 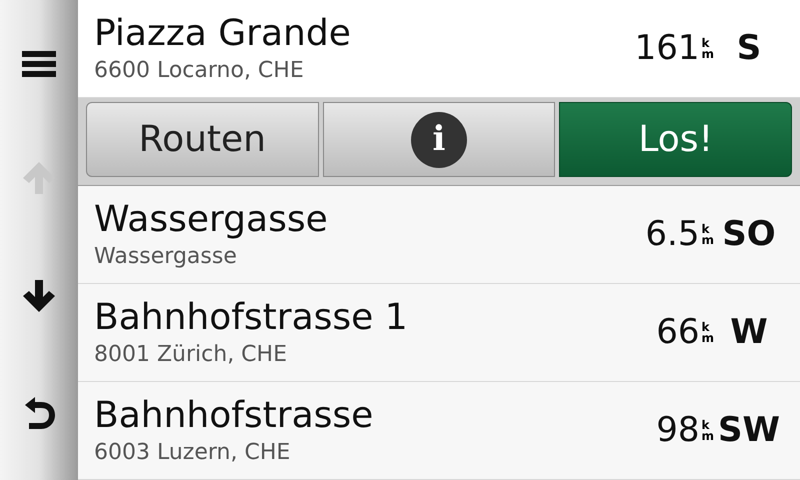 I want to click on info-icon: i, so click(x=439, y=140).